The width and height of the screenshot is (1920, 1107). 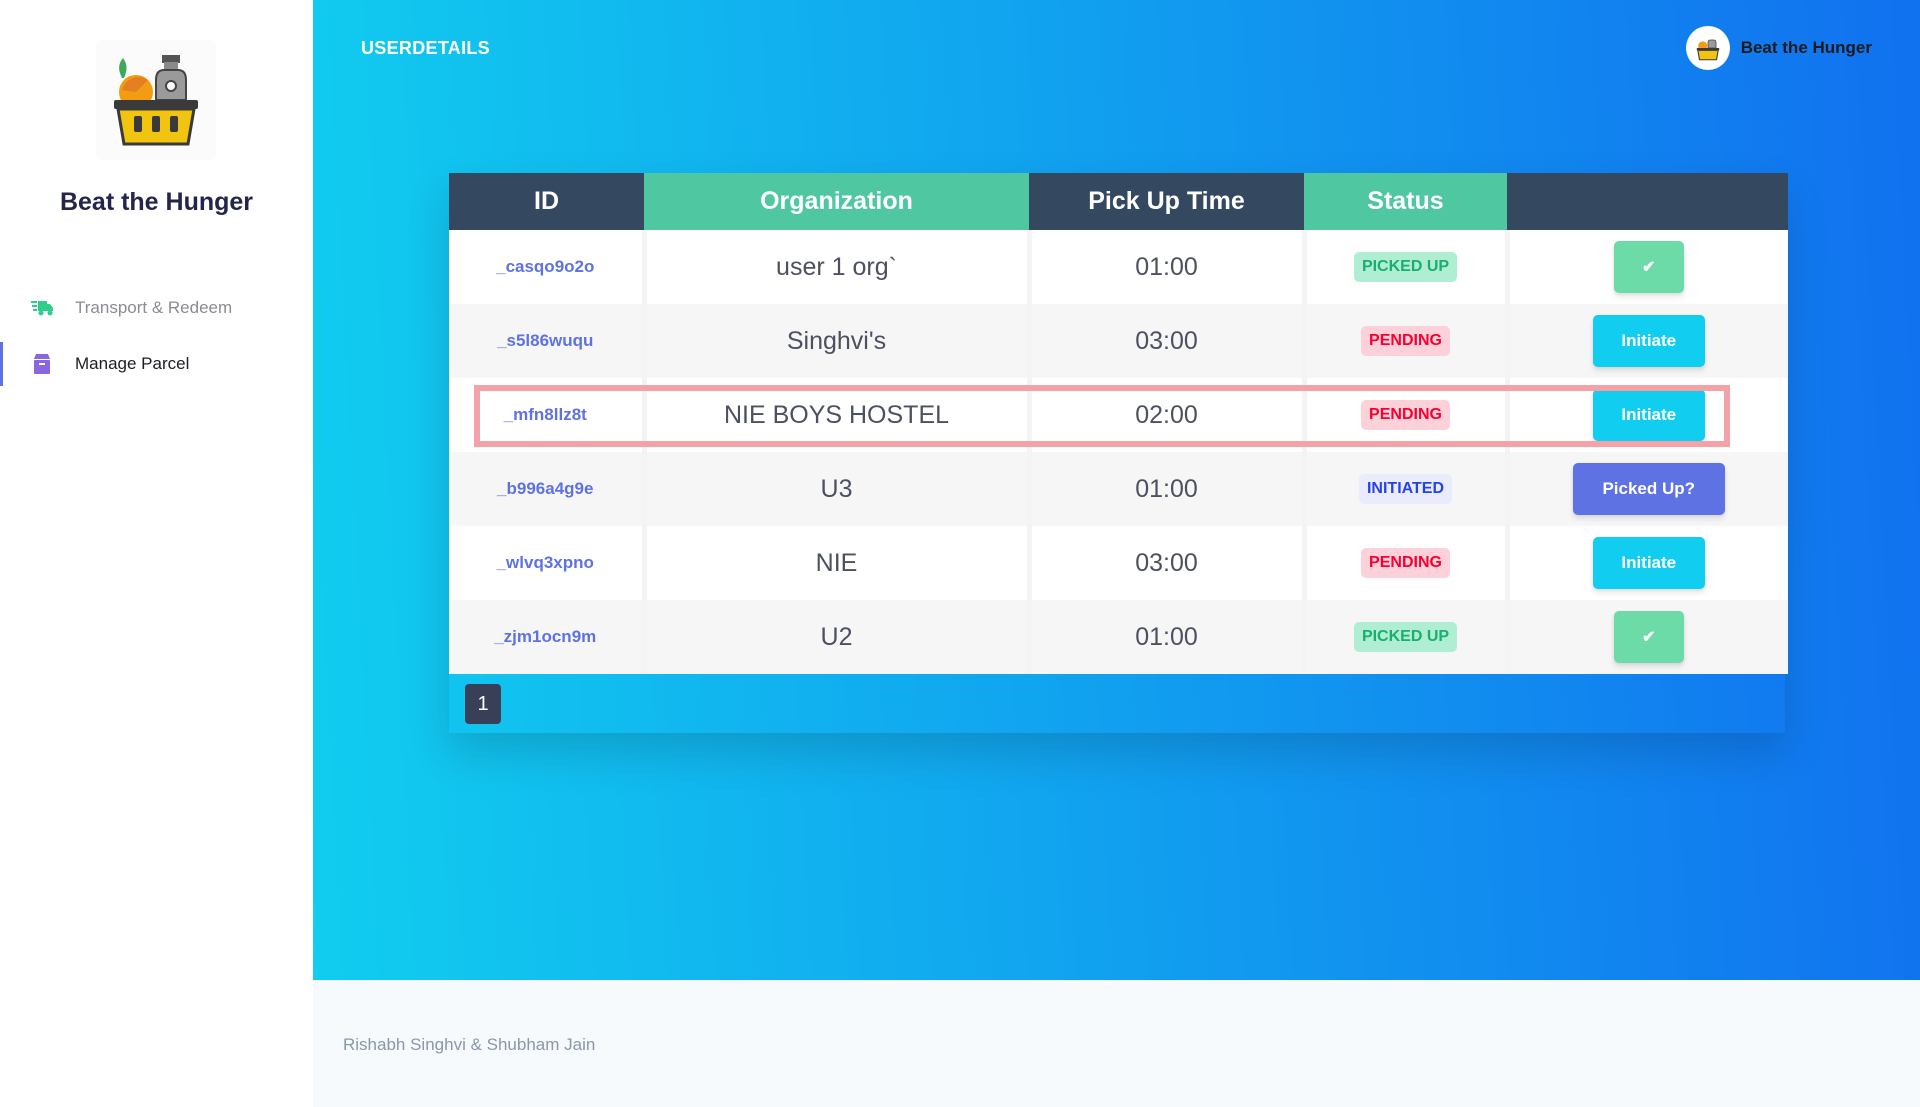 What do you see at coordinates (545, 266) in the screenshot?
I see `parcel-id: _casqo9o2o` at bounding box center [545, 266].